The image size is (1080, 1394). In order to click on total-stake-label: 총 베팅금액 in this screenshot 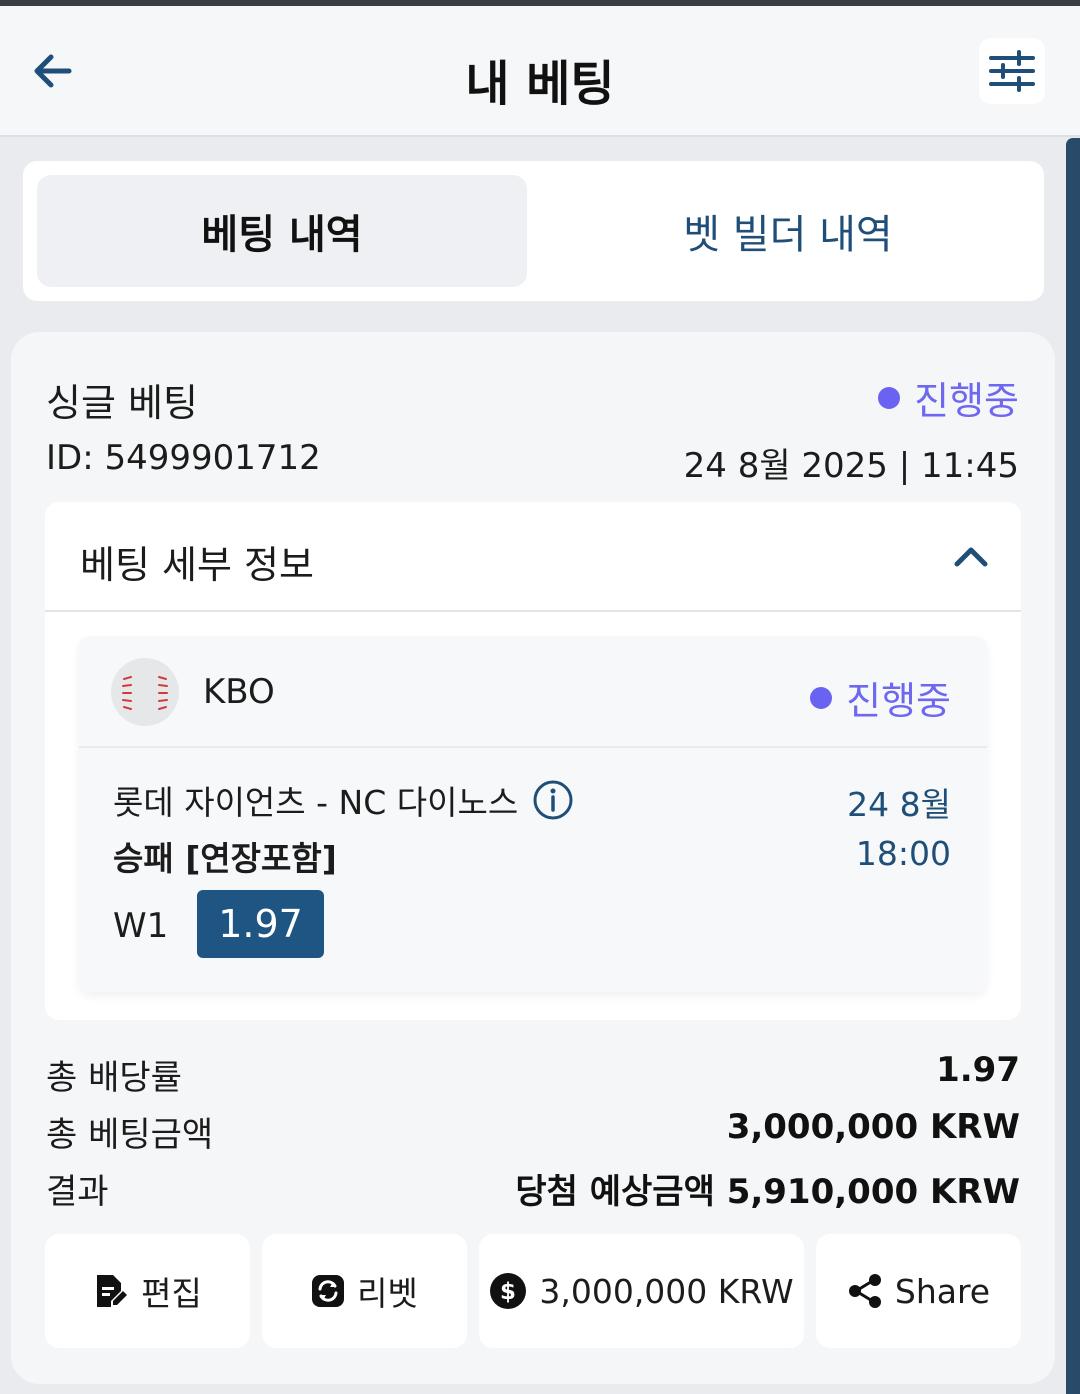, I will do `click(130, 1135)`.